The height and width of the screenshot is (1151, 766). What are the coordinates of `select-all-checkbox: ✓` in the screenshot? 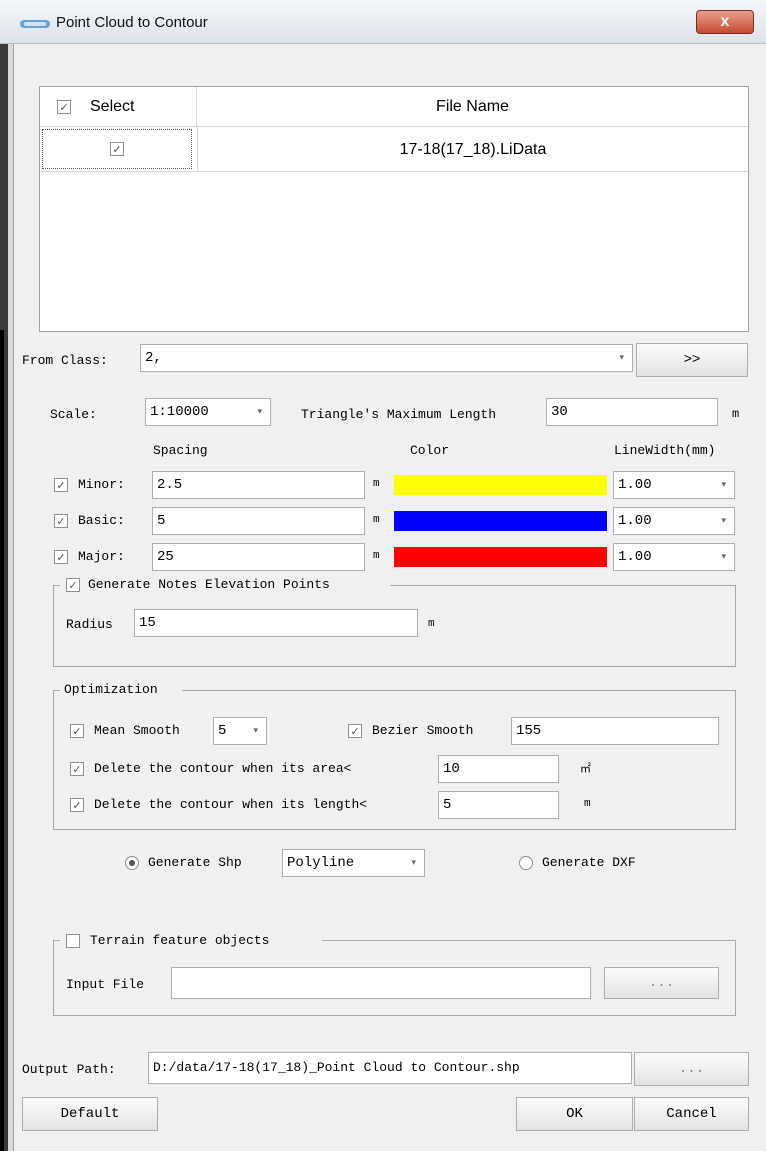 It's located at (64, 107).